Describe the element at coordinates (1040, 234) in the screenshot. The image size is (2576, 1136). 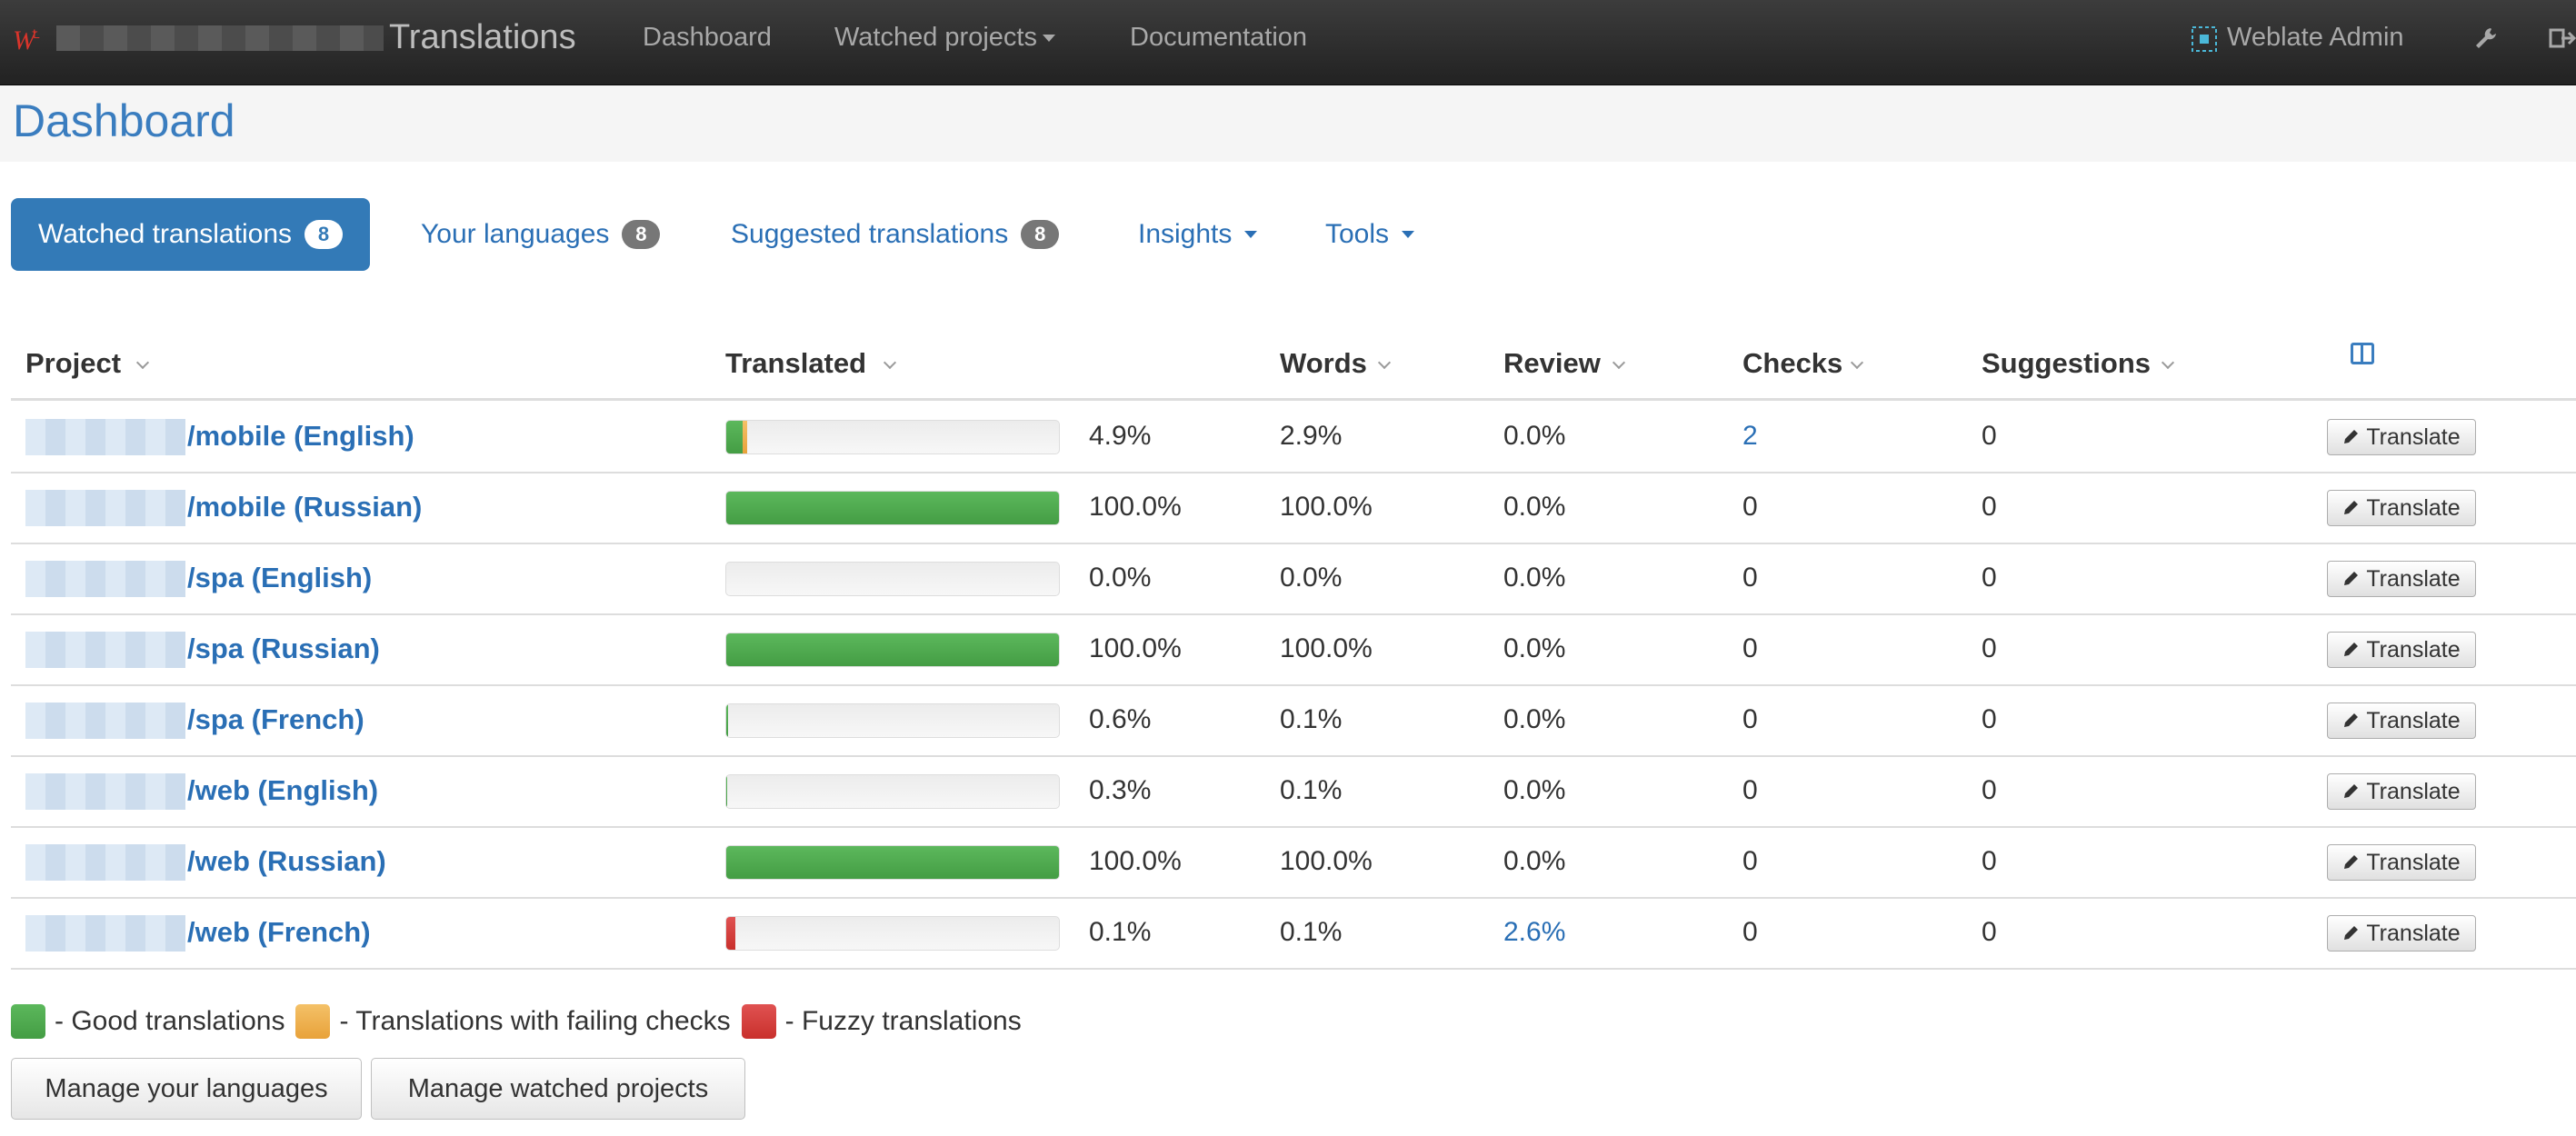
I see `count-badge: 8` at that location.